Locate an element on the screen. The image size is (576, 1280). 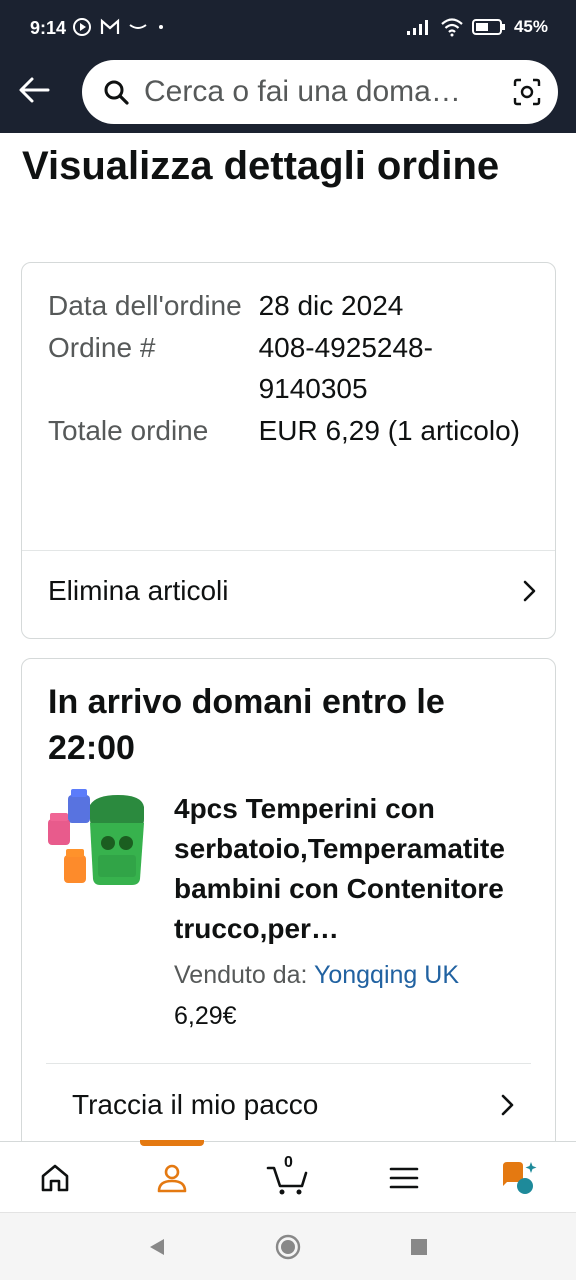
pencil-sharpener-image is located at coordinates (96, 837).